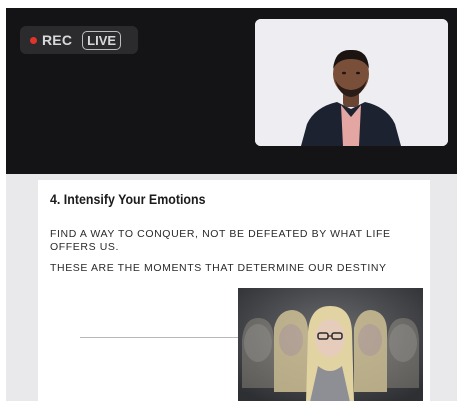 The height and width of the screenshot is (405, 460). I want to click on emotions-photo, so click(330, 344).